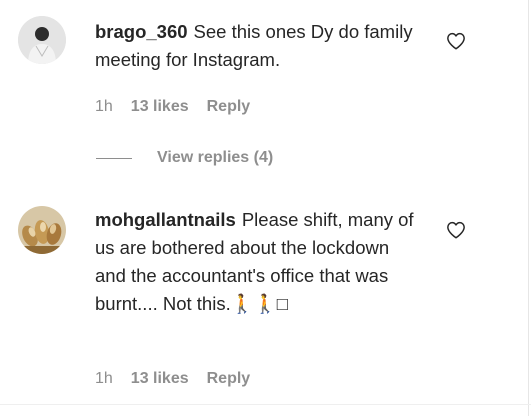 This screenshot has width=531, height=416. What do you see at coordinates (165, 219) in the screenshot?
I see `username-link: mohgallantnails` at bounding box center [165, 219].